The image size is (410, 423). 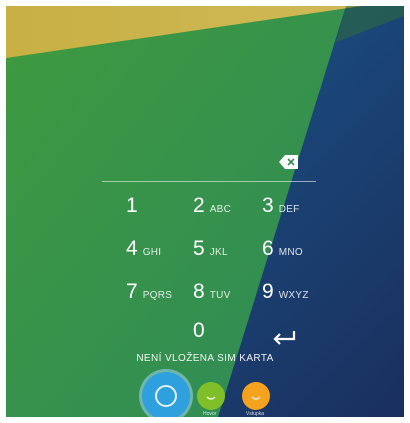 I want to click on call-target, so click(x=211, y=396).